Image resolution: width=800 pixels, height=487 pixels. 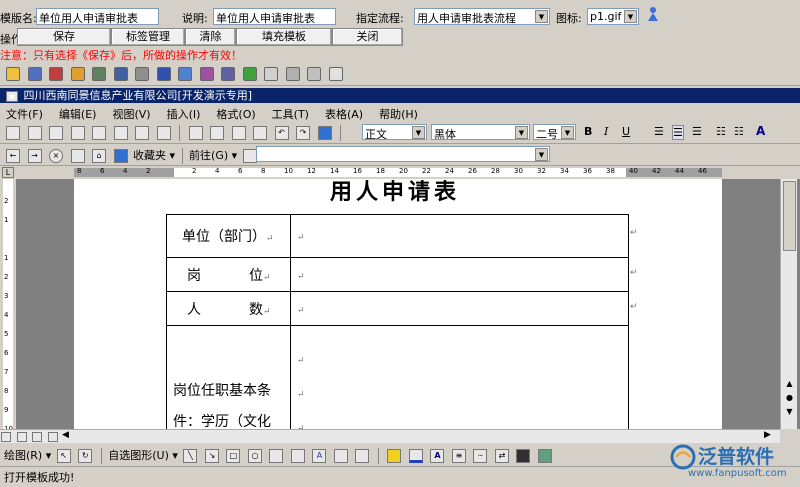 I want to click on address-input: ▼, so click(x=403, y=154).